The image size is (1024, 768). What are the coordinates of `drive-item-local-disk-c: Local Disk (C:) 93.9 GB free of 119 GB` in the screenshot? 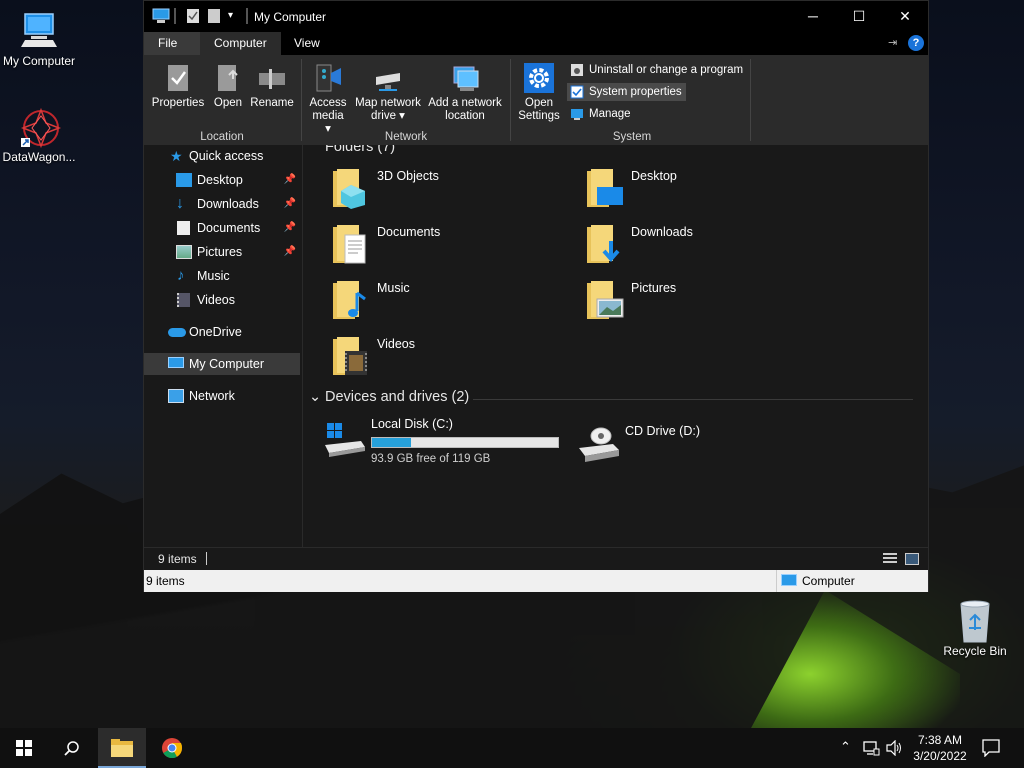 It's located at (446, 439).